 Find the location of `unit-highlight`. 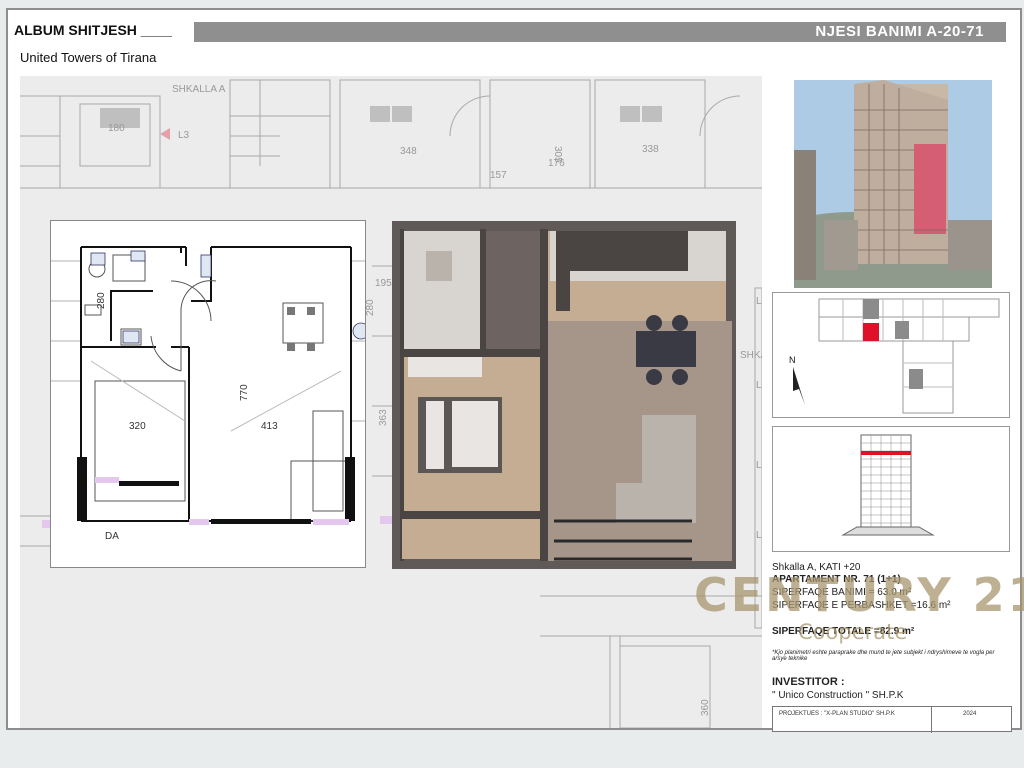

unit-highlight is located at coordinates (871, 332).